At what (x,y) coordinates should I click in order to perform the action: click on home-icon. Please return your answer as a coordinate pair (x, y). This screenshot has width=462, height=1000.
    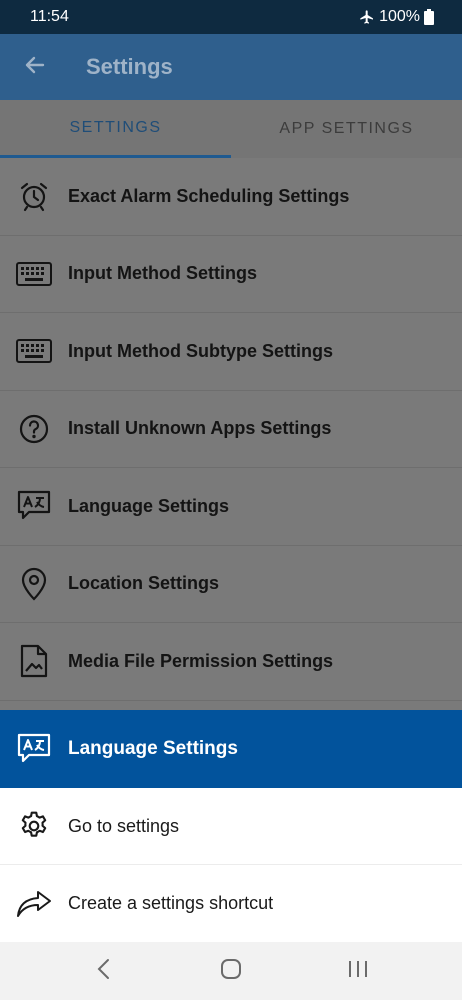
    Looking at the image, I should click on (231, 971).